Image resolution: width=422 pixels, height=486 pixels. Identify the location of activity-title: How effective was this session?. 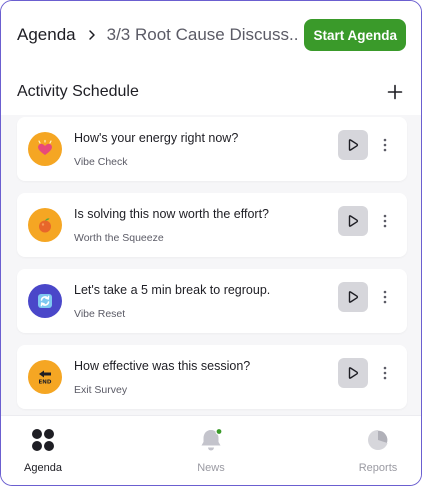
(162, 366).